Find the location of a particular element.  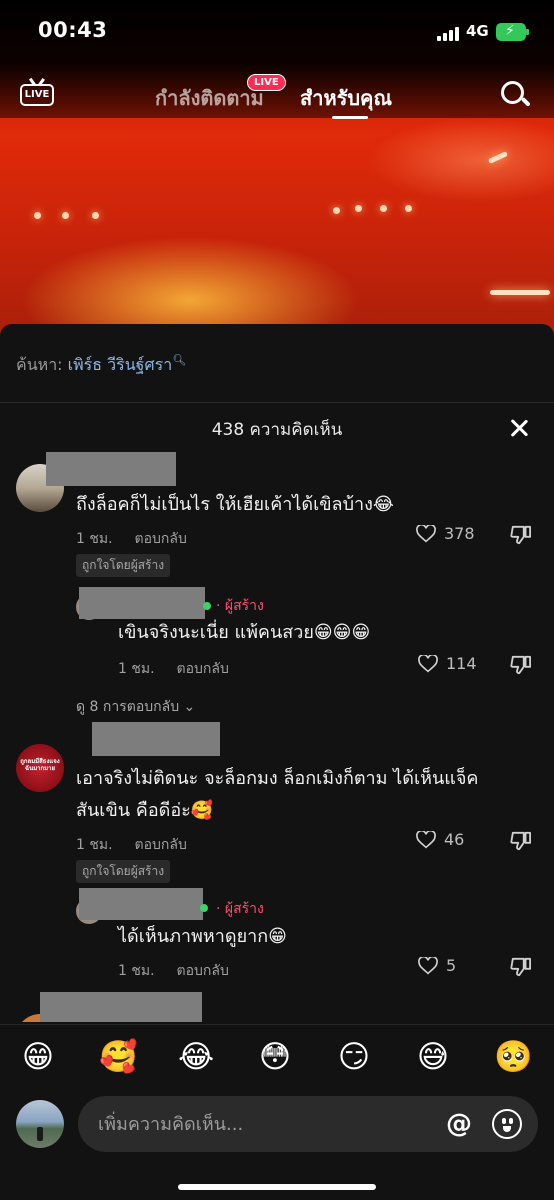

emoji-picker-icon is located at coordinates (507, 1124).